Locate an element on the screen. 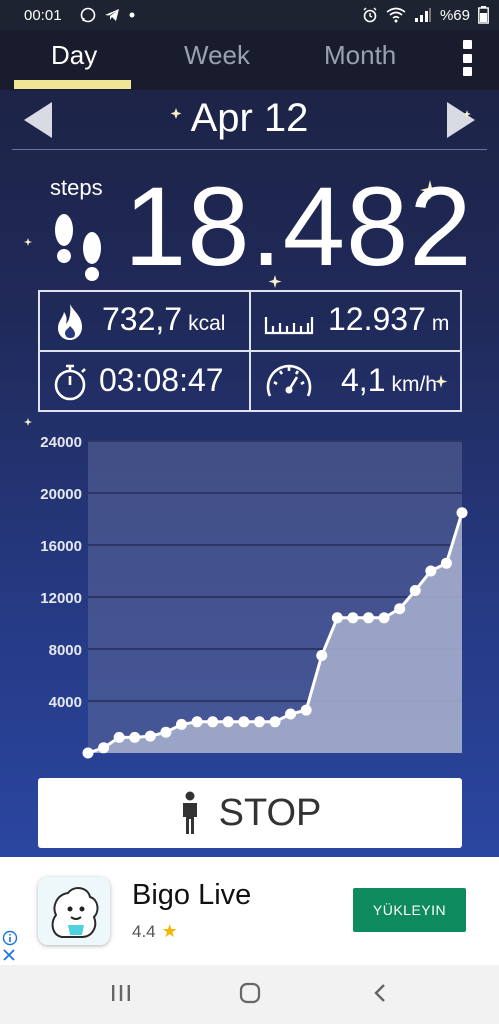  dot-icon is located at coordinates (132, 15).